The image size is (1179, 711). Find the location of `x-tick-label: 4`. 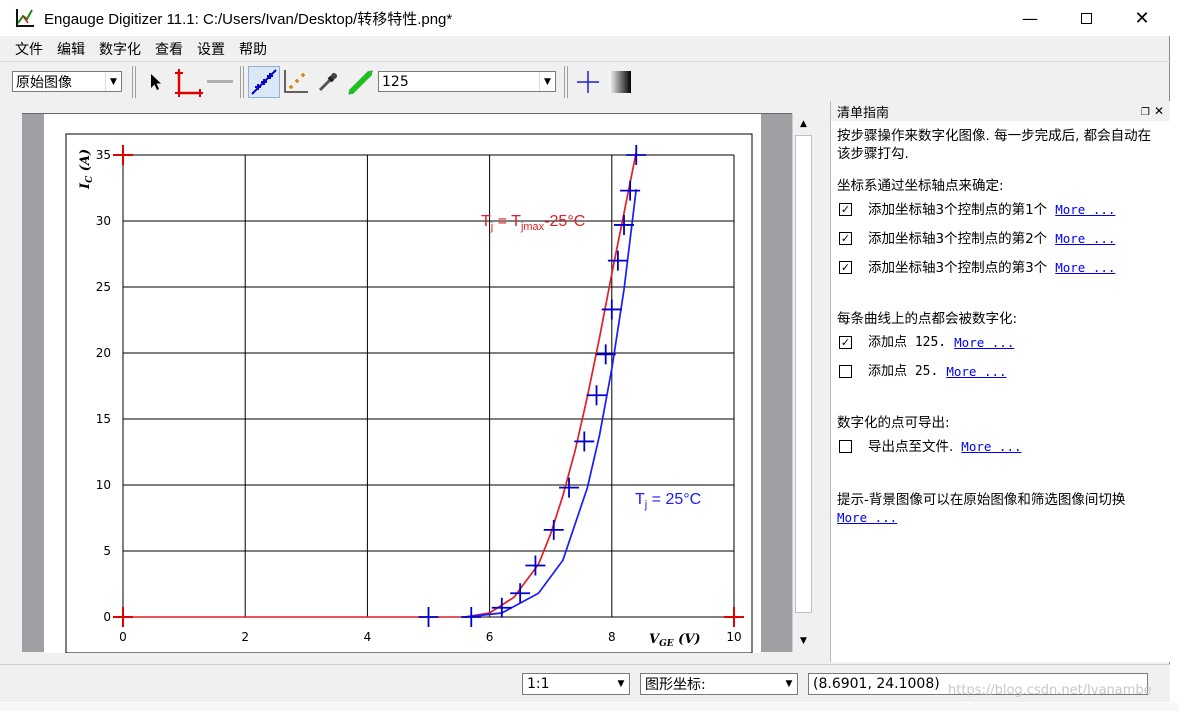

x-tick-label: 4 is located at coordinates (368, 637).